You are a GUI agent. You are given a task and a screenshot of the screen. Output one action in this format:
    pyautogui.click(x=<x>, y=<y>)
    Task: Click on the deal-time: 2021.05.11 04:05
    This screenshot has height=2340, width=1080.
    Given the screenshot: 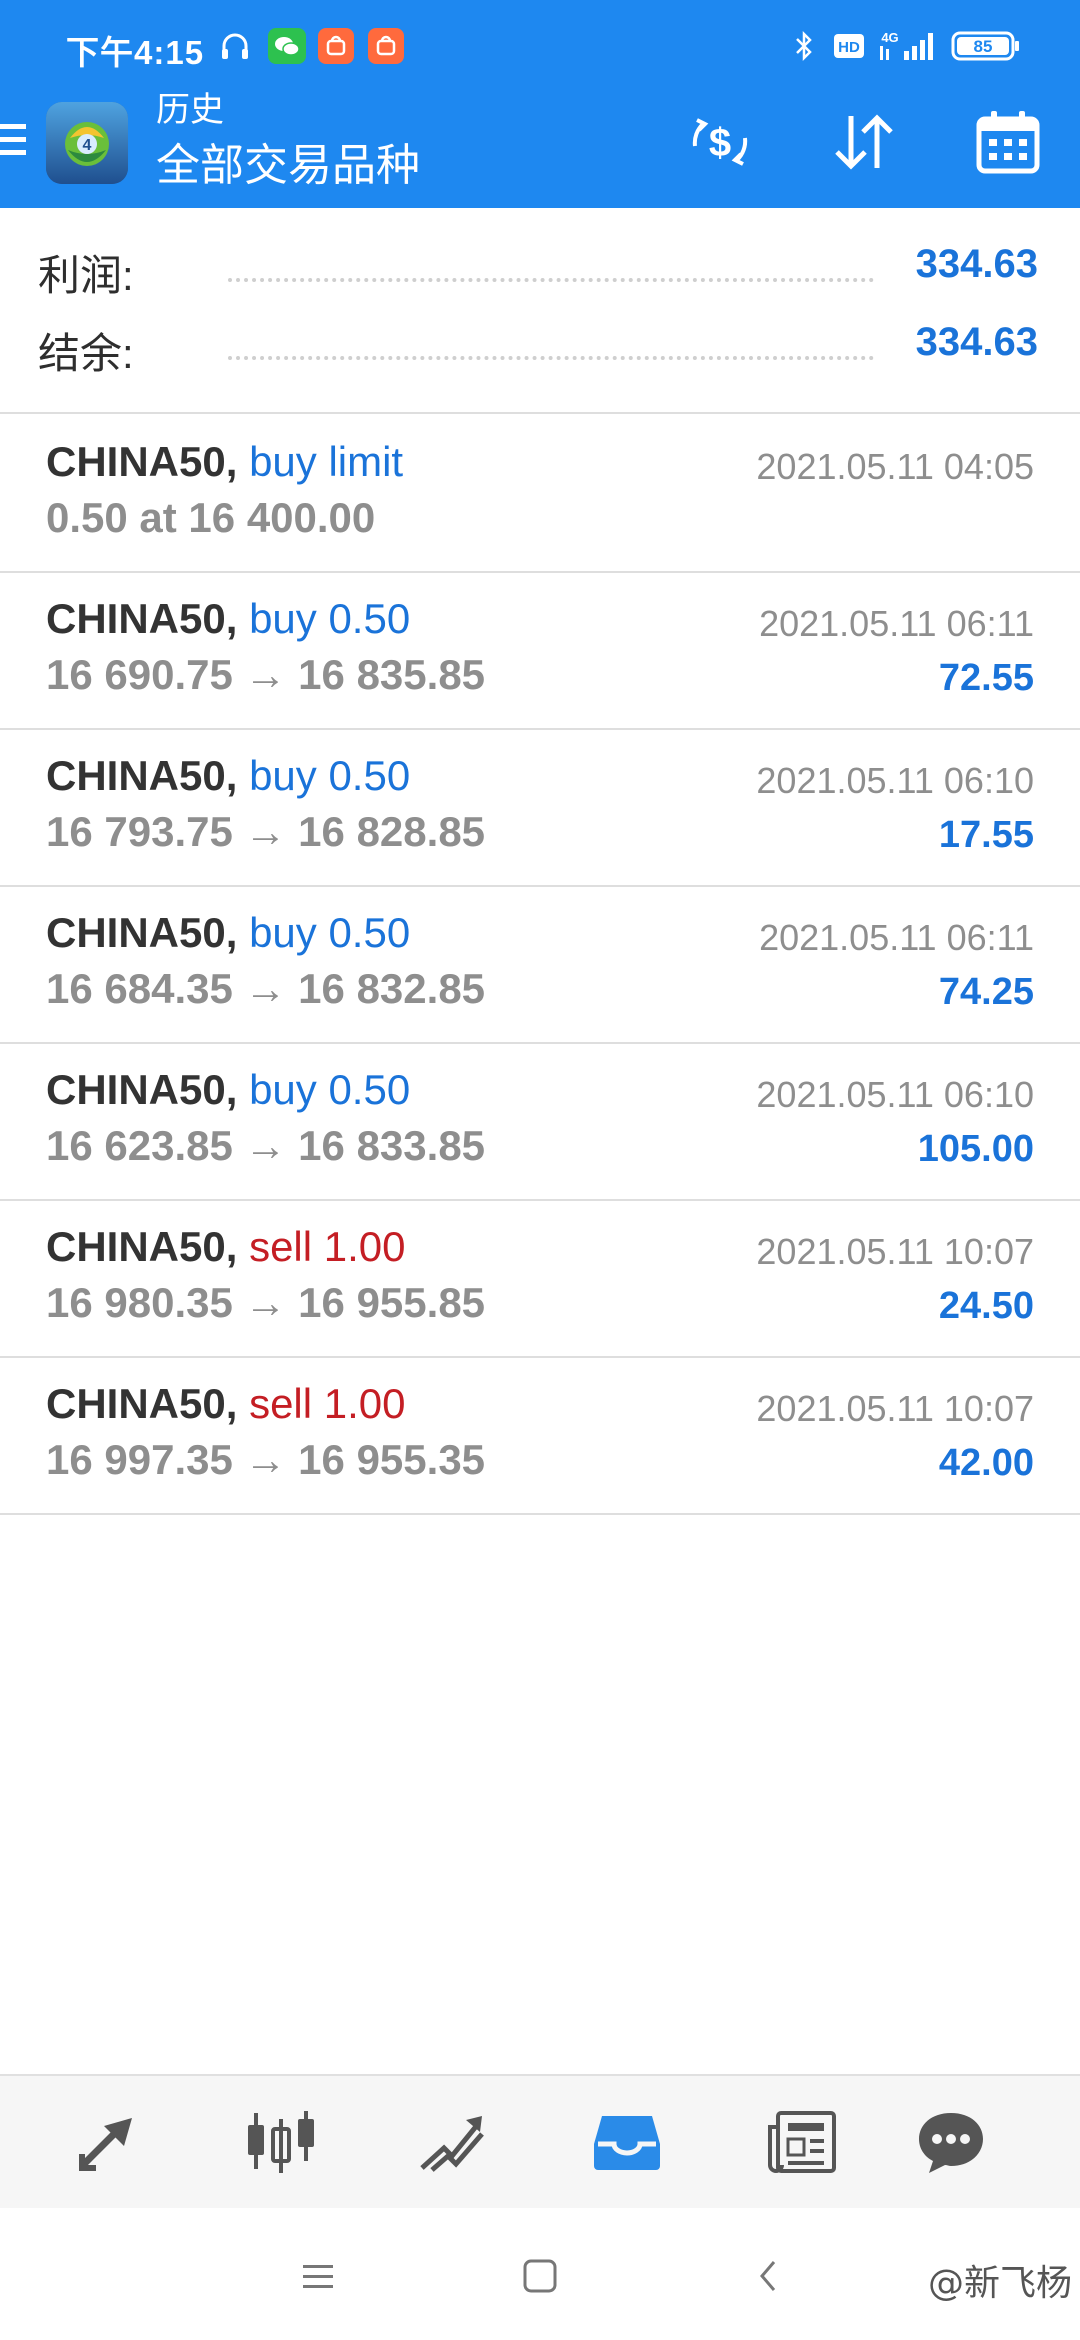 What is the action you would take?
    pyautogui.click(x=895, y=466)
    